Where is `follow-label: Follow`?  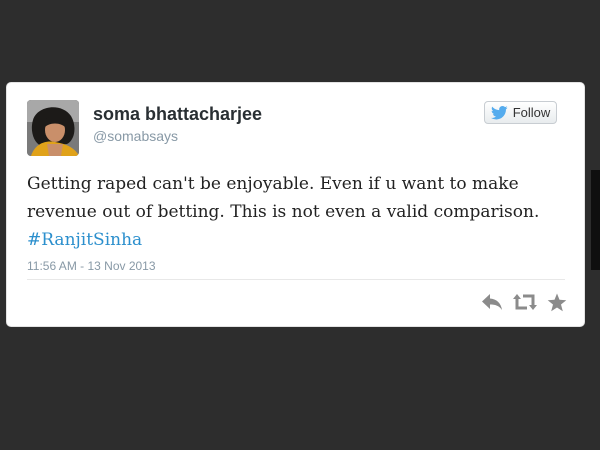
follow-label: Follow is located at coordinates (531, 112).